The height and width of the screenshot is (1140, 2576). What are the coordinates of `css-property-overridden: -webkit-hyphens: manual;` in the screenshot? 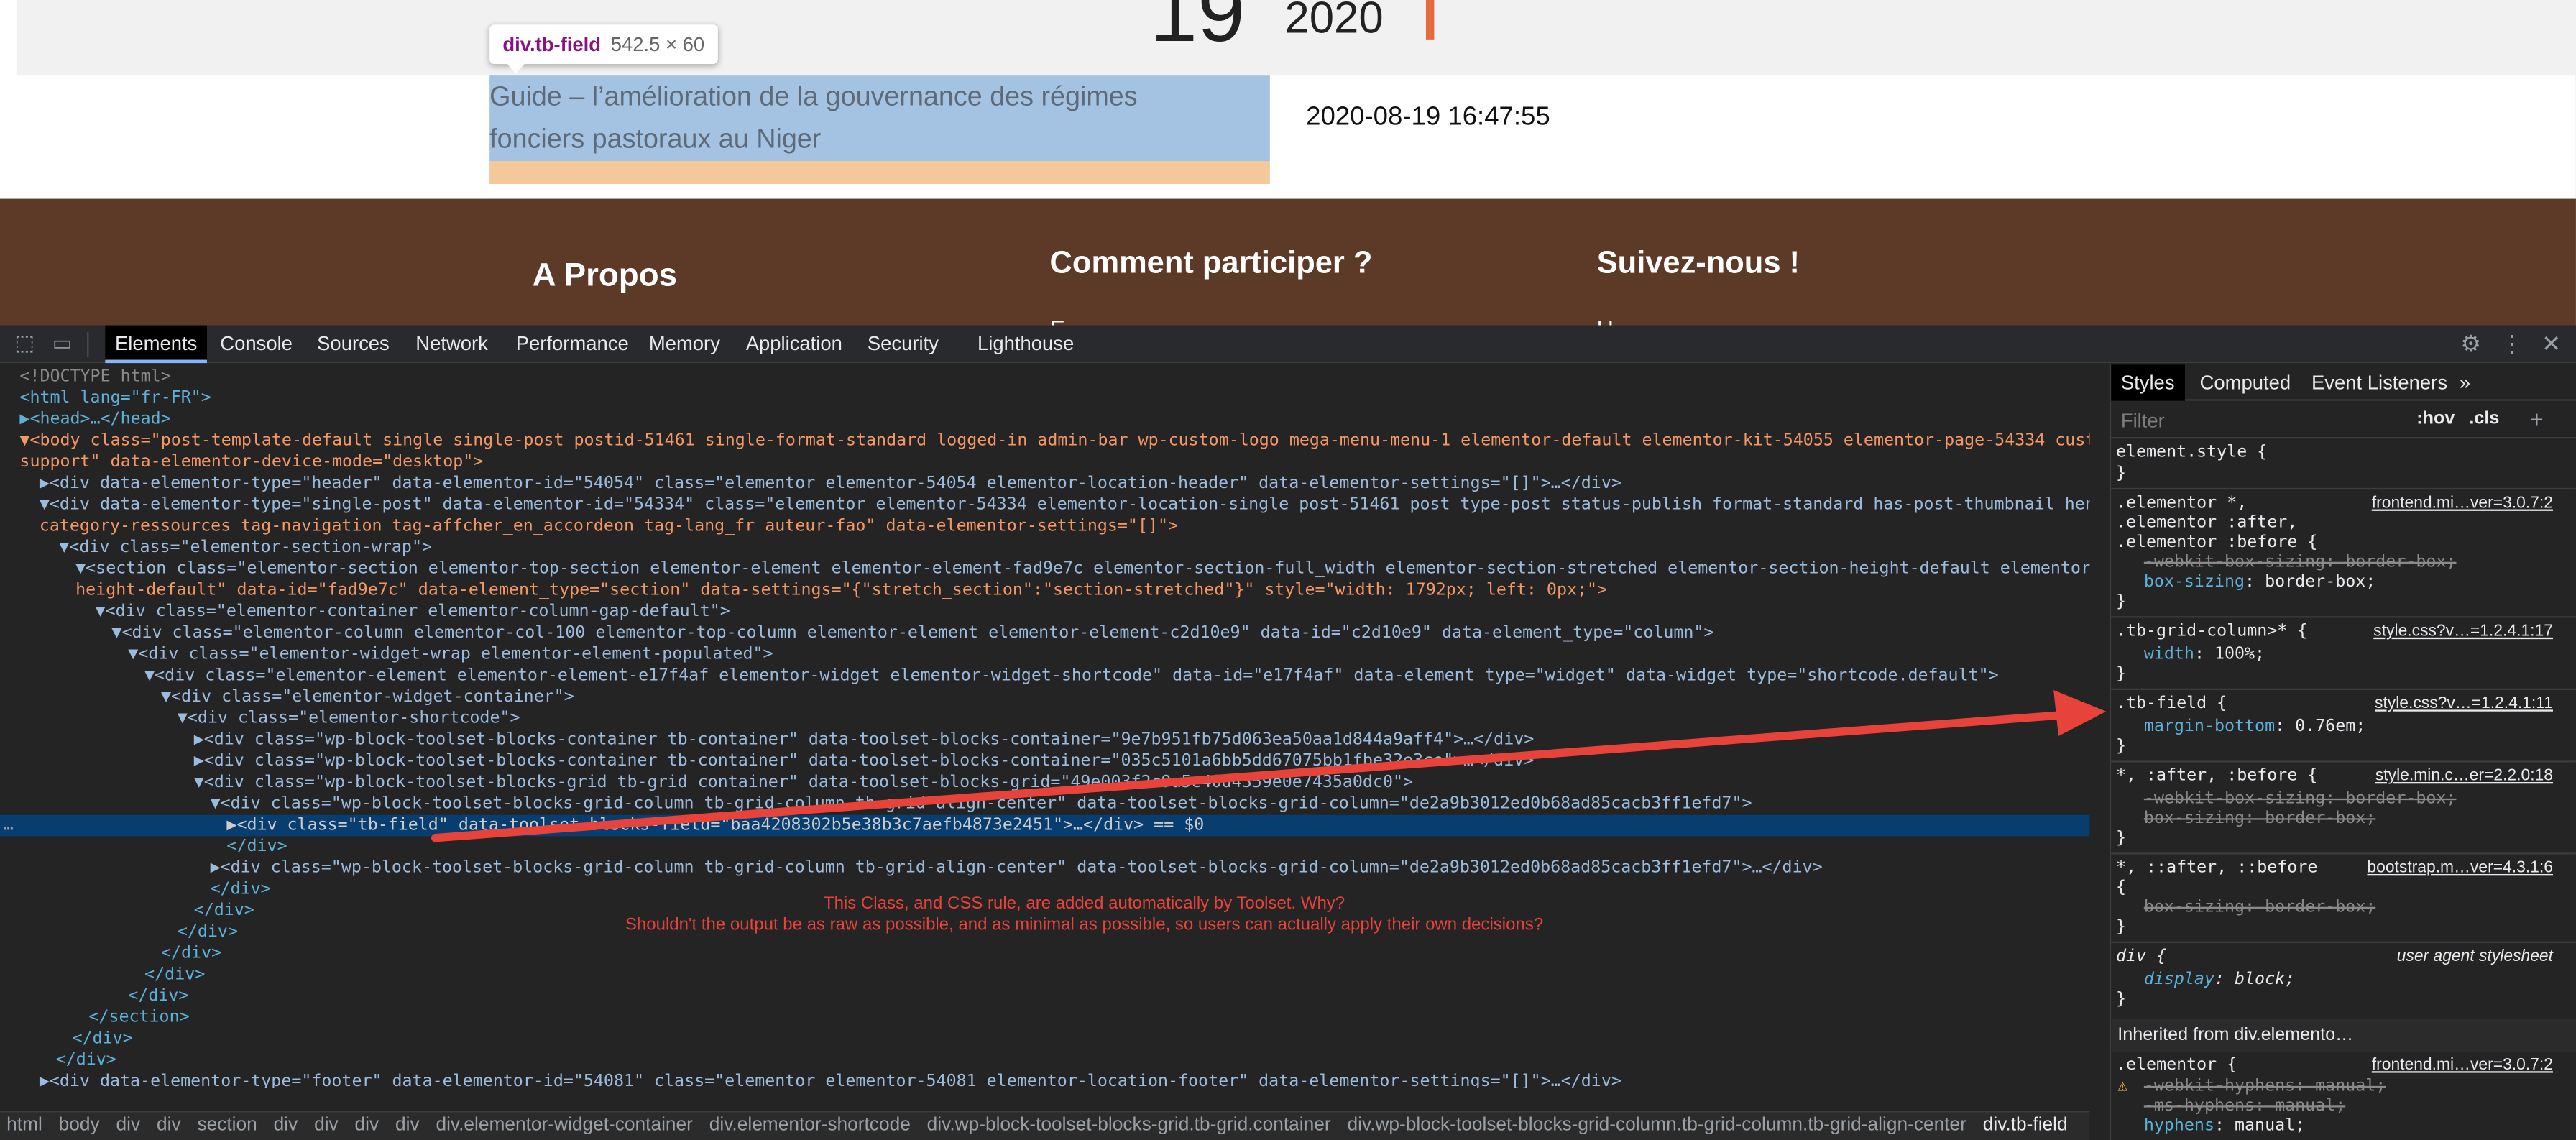 It's located at (2265, 1087).